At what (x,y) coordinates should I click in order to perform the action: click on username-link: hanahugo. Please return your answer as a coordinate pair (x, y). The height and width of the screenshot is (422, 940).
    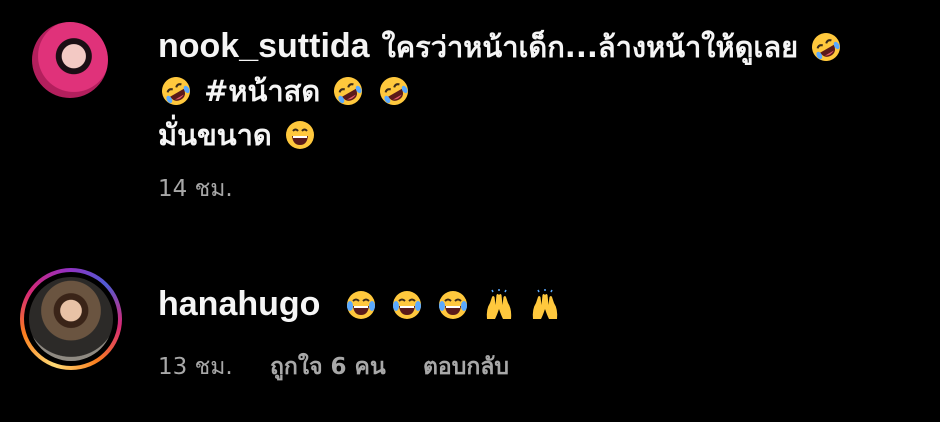
    Looking at the image, I should click on (239, 304).